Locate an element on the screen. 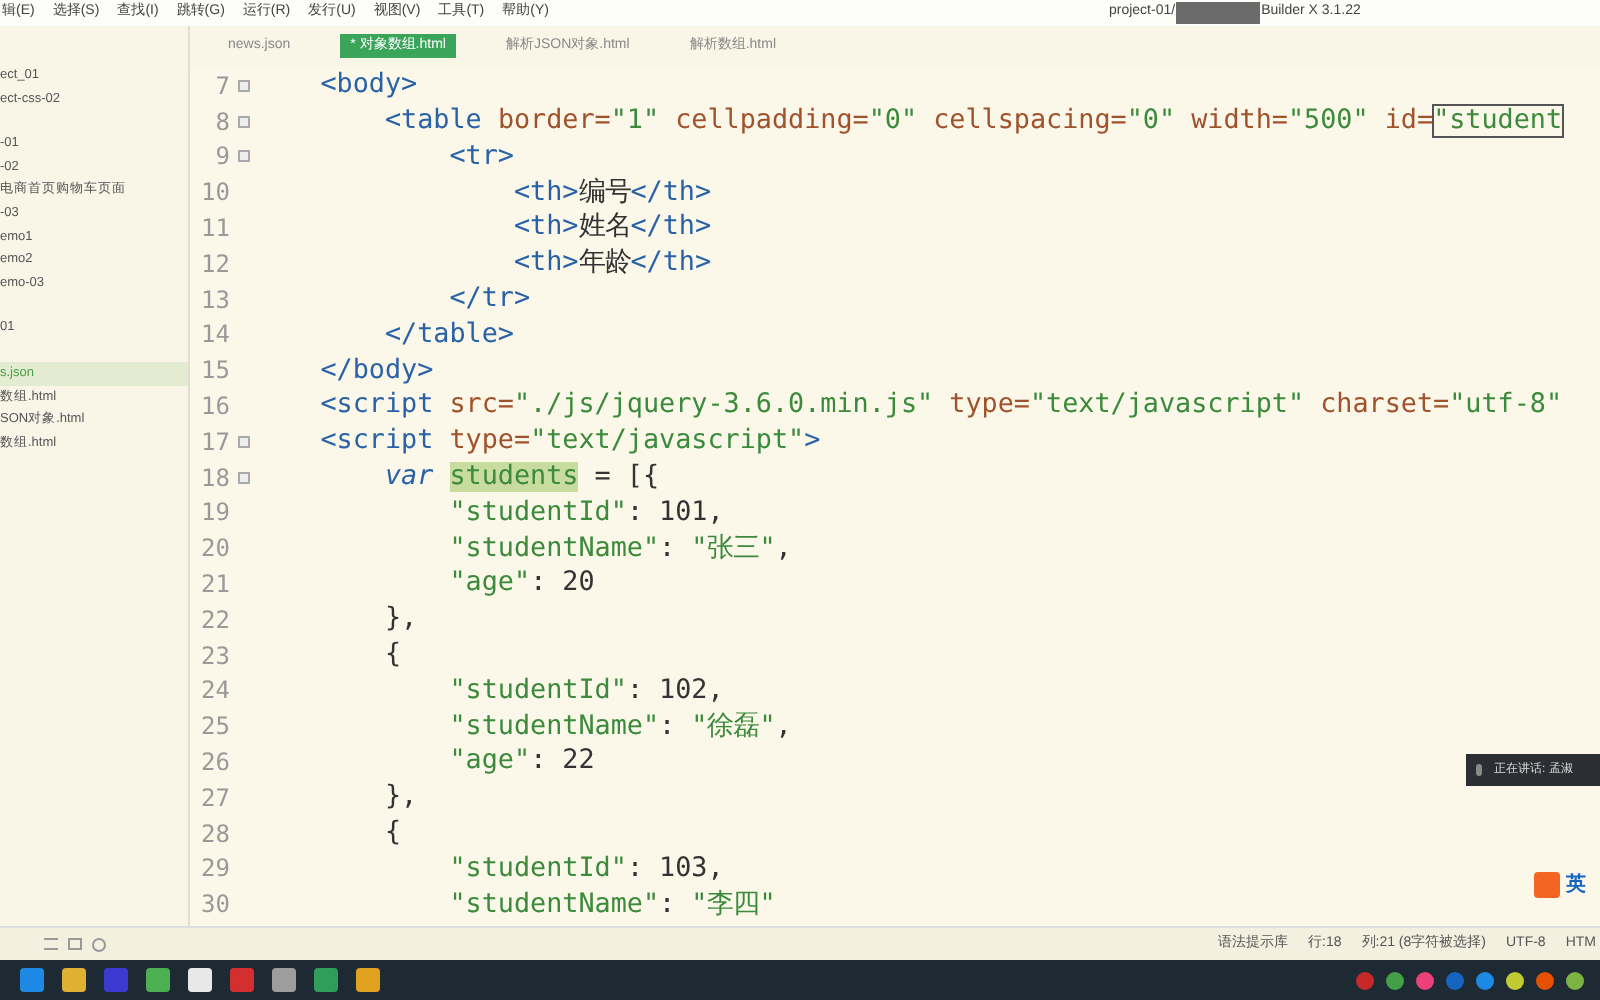  line-number: 27 is located at coordinates (214, 797).